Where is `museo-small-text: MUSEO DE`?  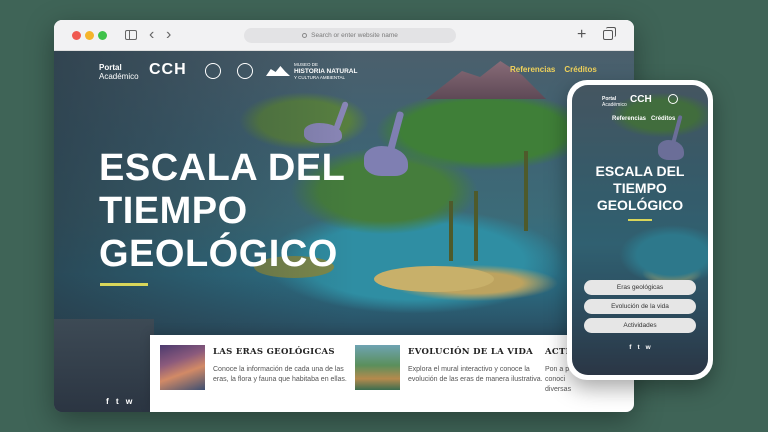 museo-small-text: MUSEO DE is located at coordinates (306, 64).